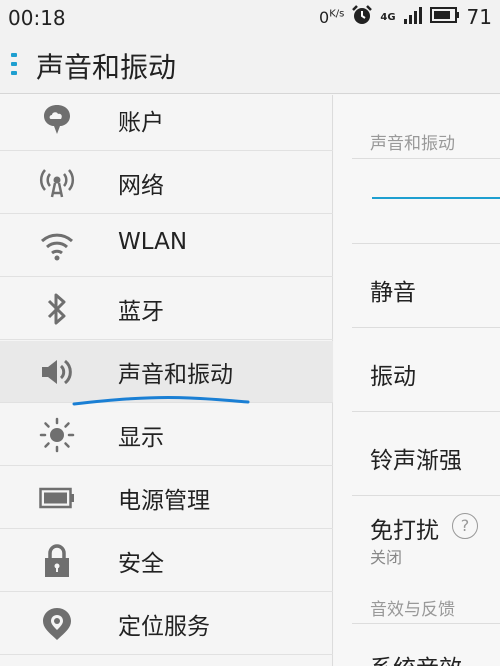  Describe the element at coordinates (57, 498) in the screenshot. I see `battery-icon` at that location.